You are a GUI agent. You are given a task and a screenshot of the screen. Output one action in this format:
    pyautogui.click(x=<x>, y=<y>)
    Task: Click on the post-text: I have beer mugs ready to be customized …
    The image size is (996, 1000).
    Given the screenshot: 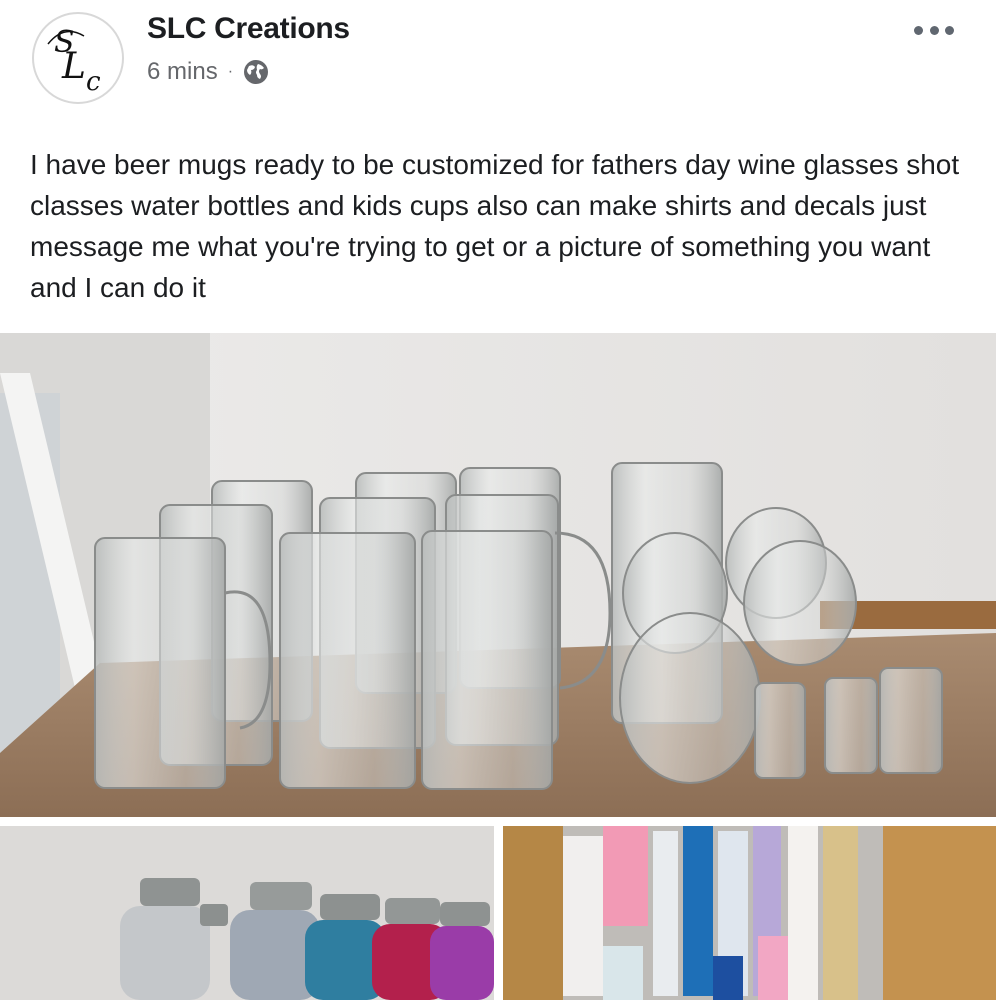 What is the action you would take?
    pyautogui.click(x=495, y=226)
    